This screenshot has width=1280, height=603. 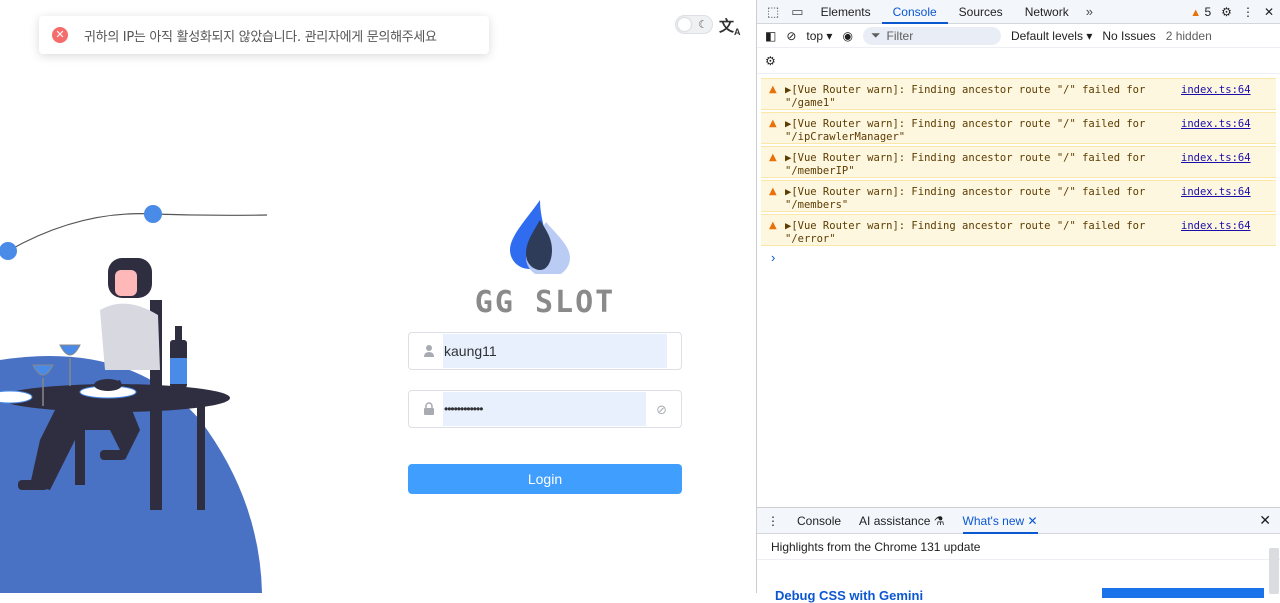 I want to click on eye-icon: ◉, so click(x=847, y=36).